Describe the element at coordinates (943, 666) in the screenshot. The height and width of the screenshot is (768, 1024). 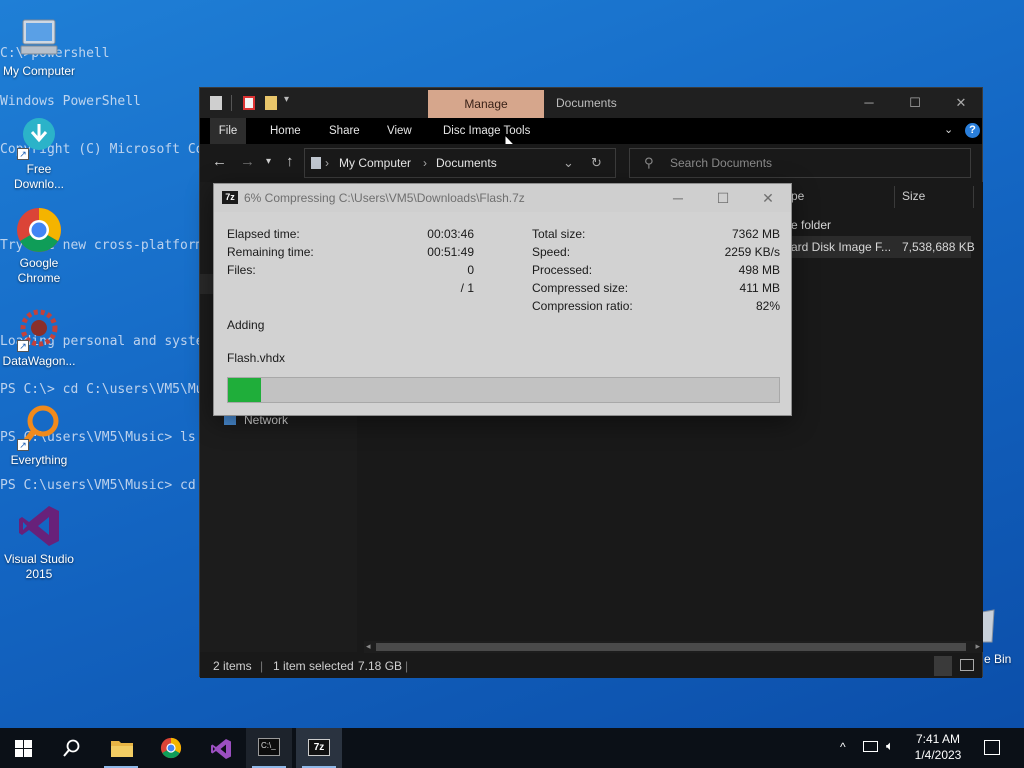
I see `details-view-icon` at that location.